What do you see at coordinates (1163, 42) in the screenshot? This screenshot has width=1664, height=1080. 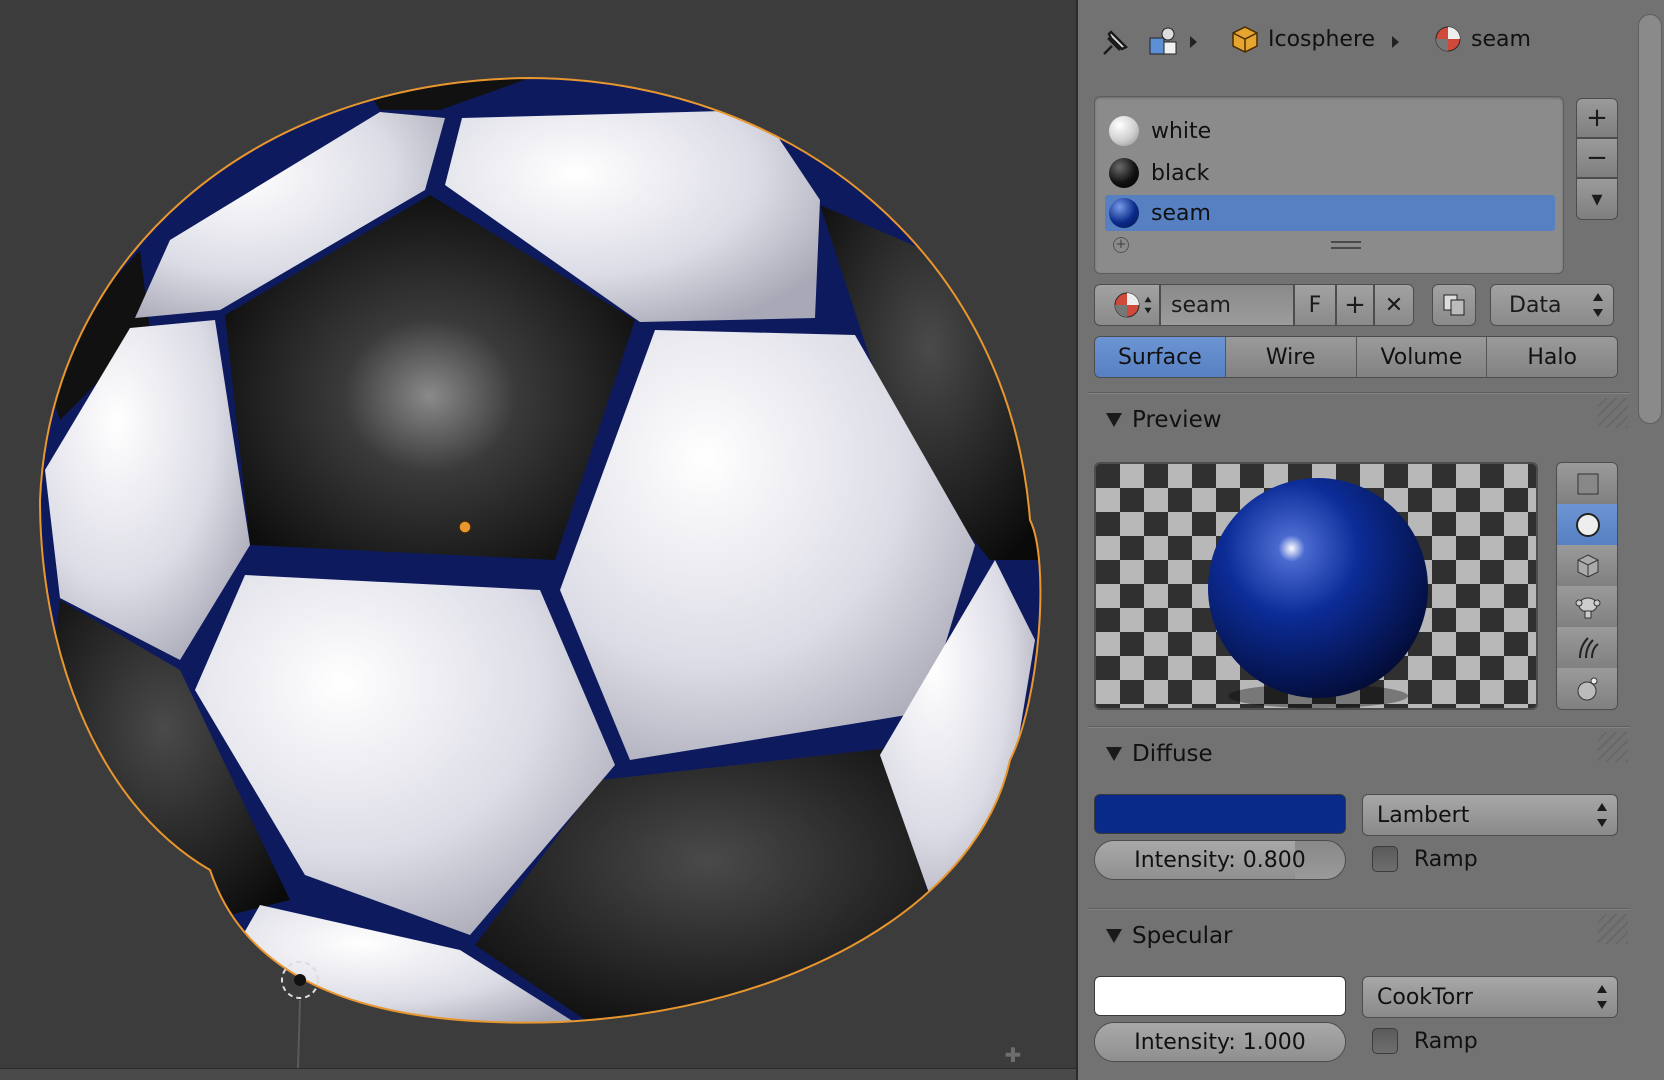 I see `scene-objects-icon` at bounding box center [1163, 42].